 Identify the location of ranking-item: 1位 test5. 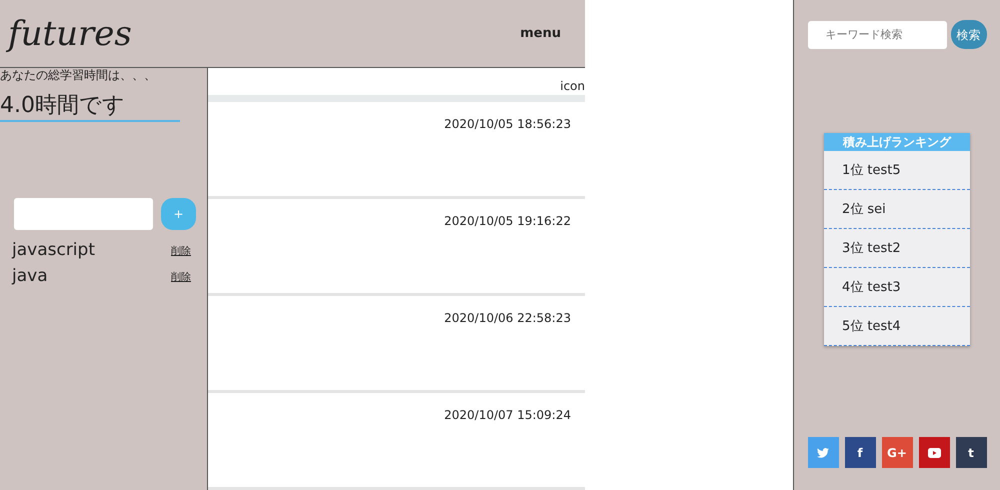
(897, 170).